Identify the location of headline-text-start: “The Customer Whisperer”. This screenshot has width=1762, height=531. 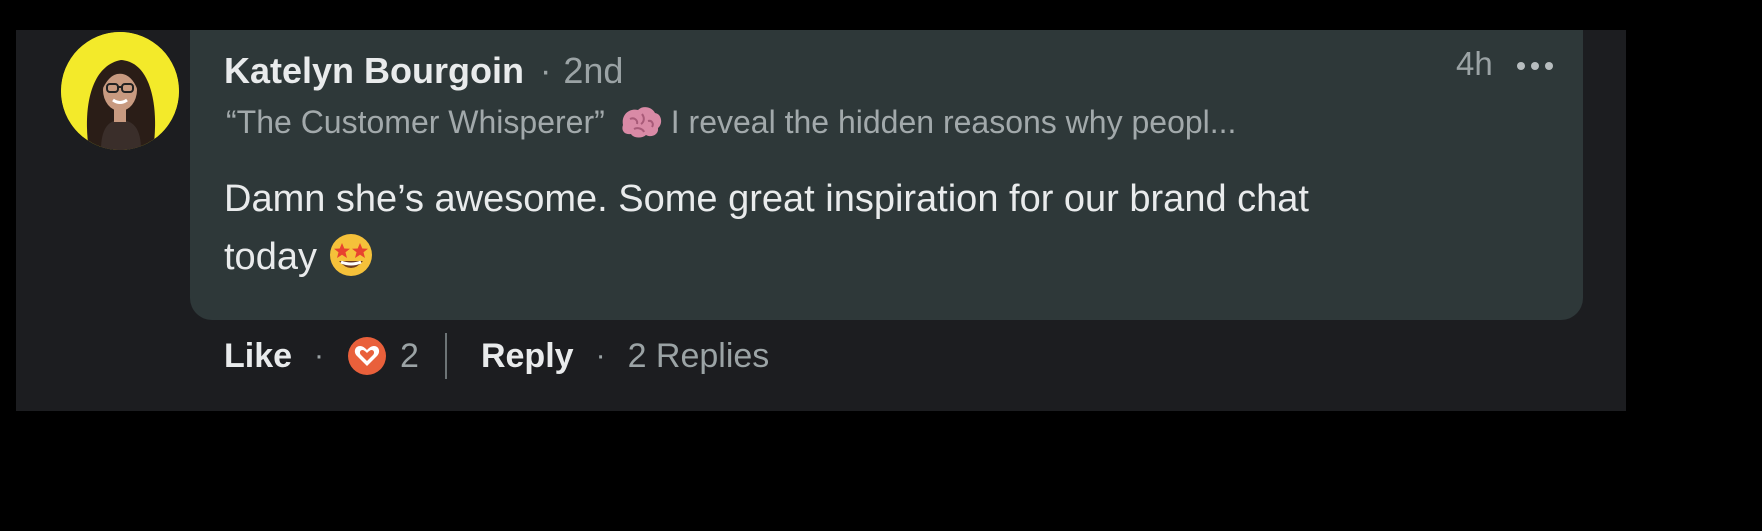
(415, 121).